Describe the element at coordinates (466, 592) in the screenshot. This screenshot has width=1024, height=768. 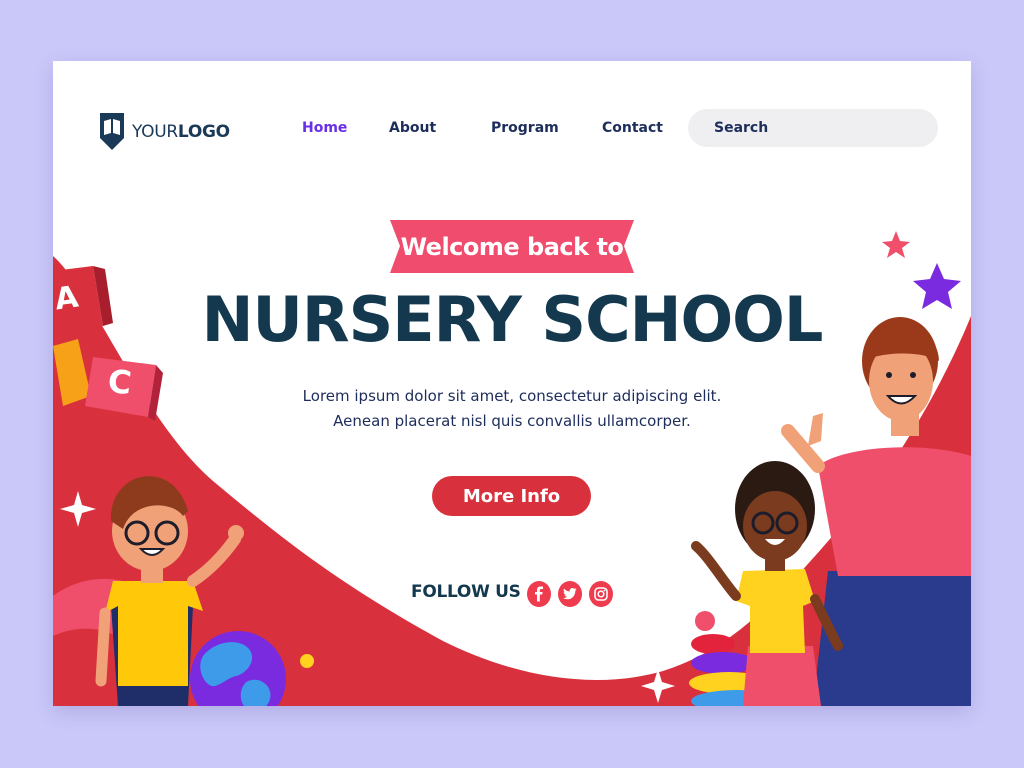
I see `follow-us-label: FOLLOW US` at that location.